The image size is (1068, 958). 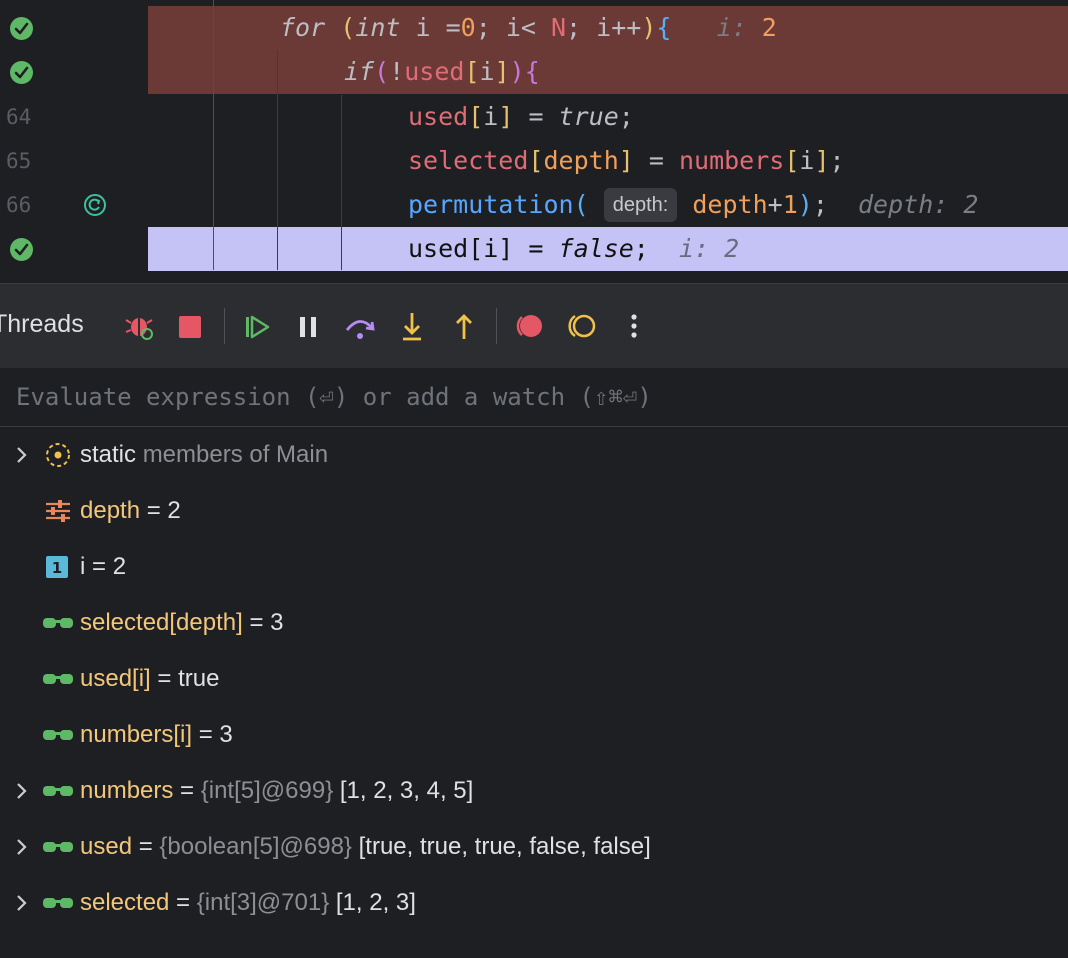 What do you see at coordinates (270, 790) in the screenshot?
I see `variable-type: {int[5]@699}` at bounding box center [270, 790].